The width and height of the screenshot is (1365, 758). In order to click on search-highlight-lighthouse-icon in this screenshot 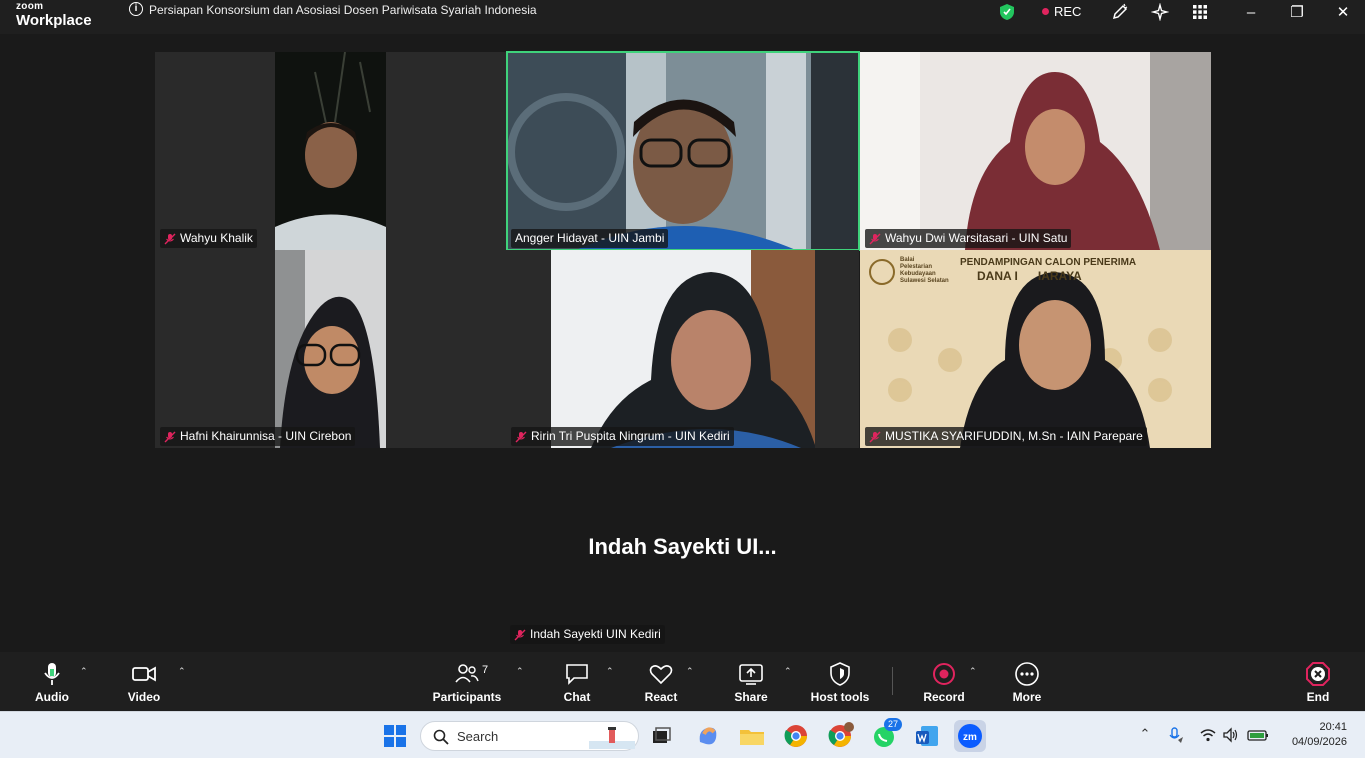, I will do `click(612, 738)`.